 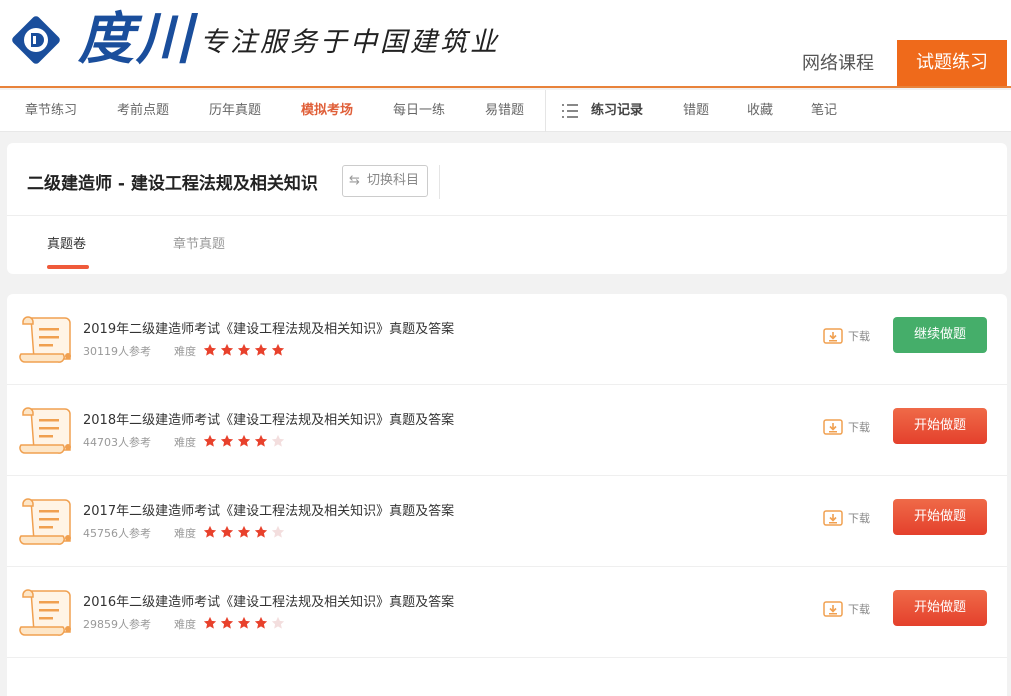 What do you see at coordinates (507, 215) in the screenshot?
I see `panel-separator` at bounding box center [507, 215].